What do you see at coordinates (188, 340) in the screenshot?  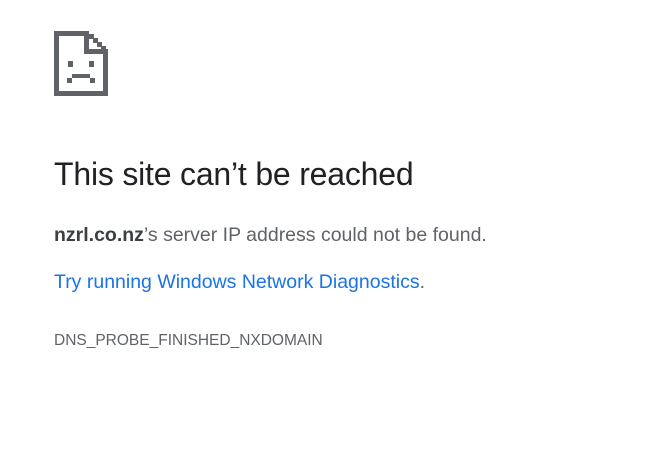 I see `error-code: DNS_PROBE_FINISHED_NXDOMAIN` at bounding box center [188, 340].